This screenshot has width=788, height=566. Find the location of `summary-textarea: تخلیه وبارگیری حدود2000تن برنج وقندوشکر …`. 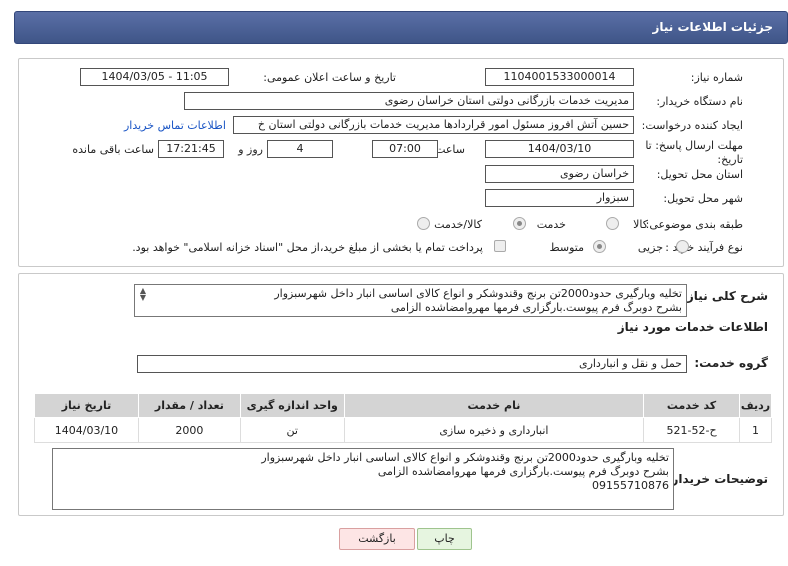

summary-textarea: تخلیه وبارگیری حدود2000تن برنج وقندوشکر … is located at coordinates (410, 300).